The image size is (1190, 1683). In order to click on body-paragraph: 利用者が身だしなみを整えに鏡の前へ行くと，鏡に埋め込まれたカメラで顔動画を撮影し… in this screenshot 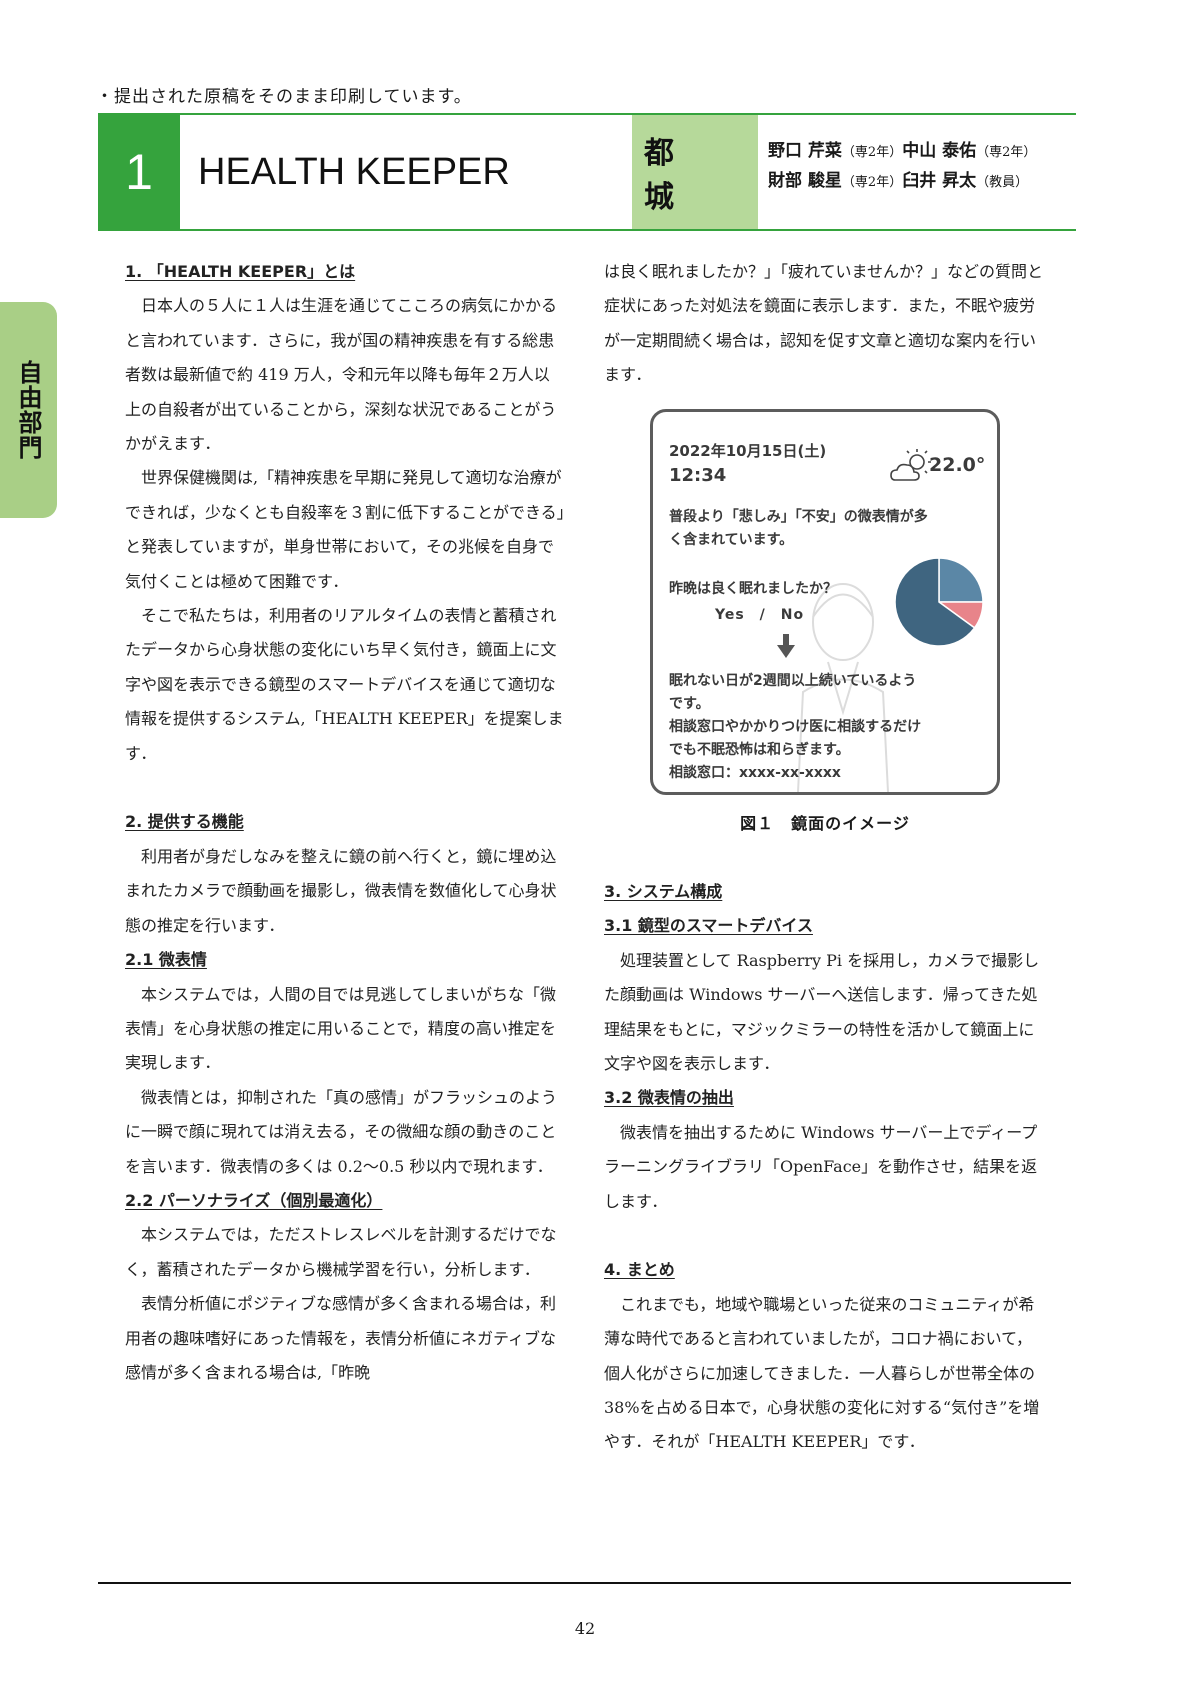, I will do `click(341, 890)`.